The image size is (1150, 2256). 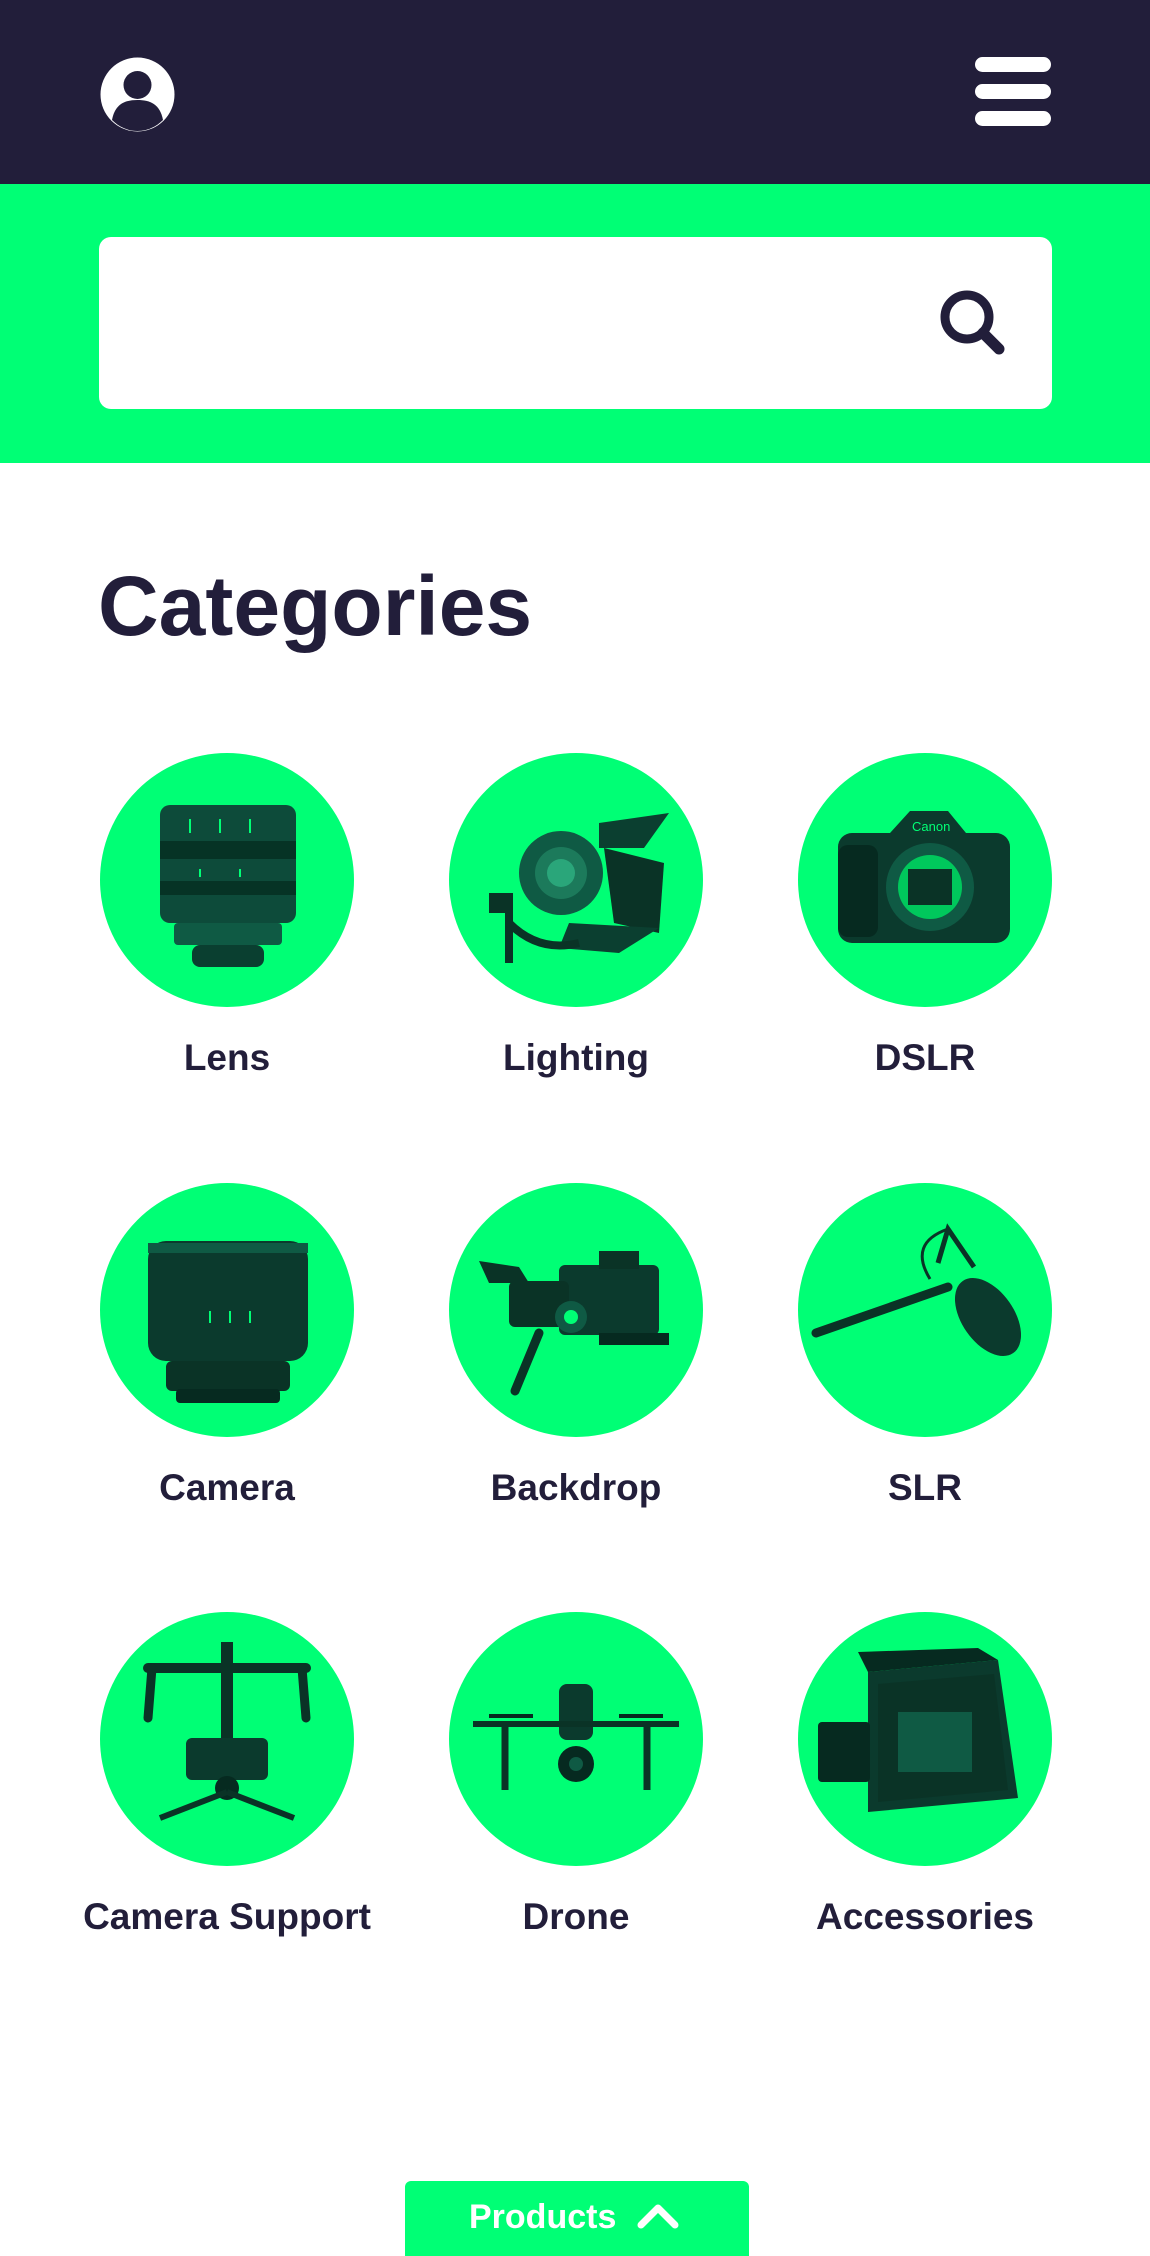 What do you see at coordinates (925, 880) in the screenshot?
I see `dslr-body-icon: Canon` at bounding box center [925, 880].